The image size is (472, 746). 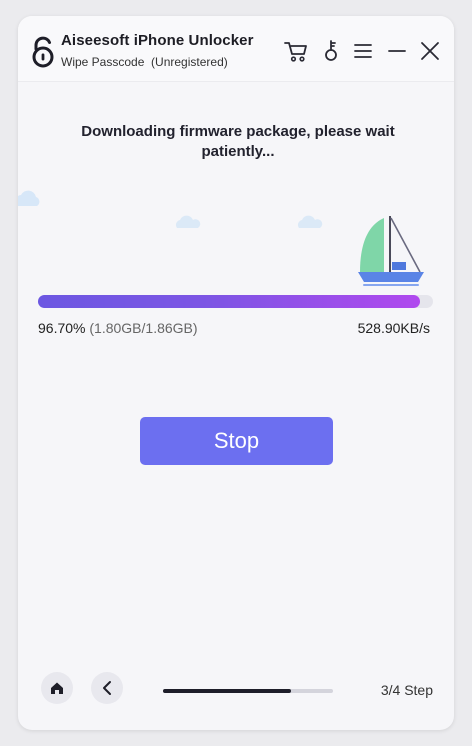 I want to click on step-progress-fill, so click(x=227, y=691).